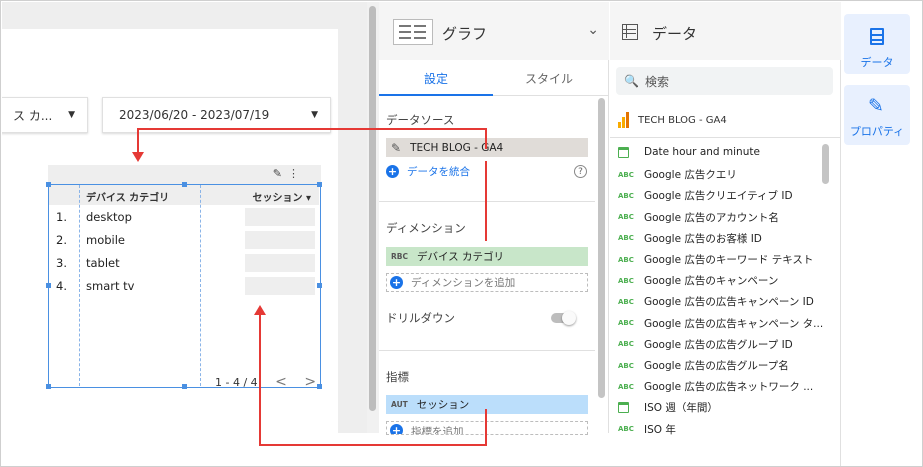 The height and width of the screenshot is (467, 923). Describe the element at coordinates (281, 382) in the screenshot. I see `pager-prev-icon: <` at that location.